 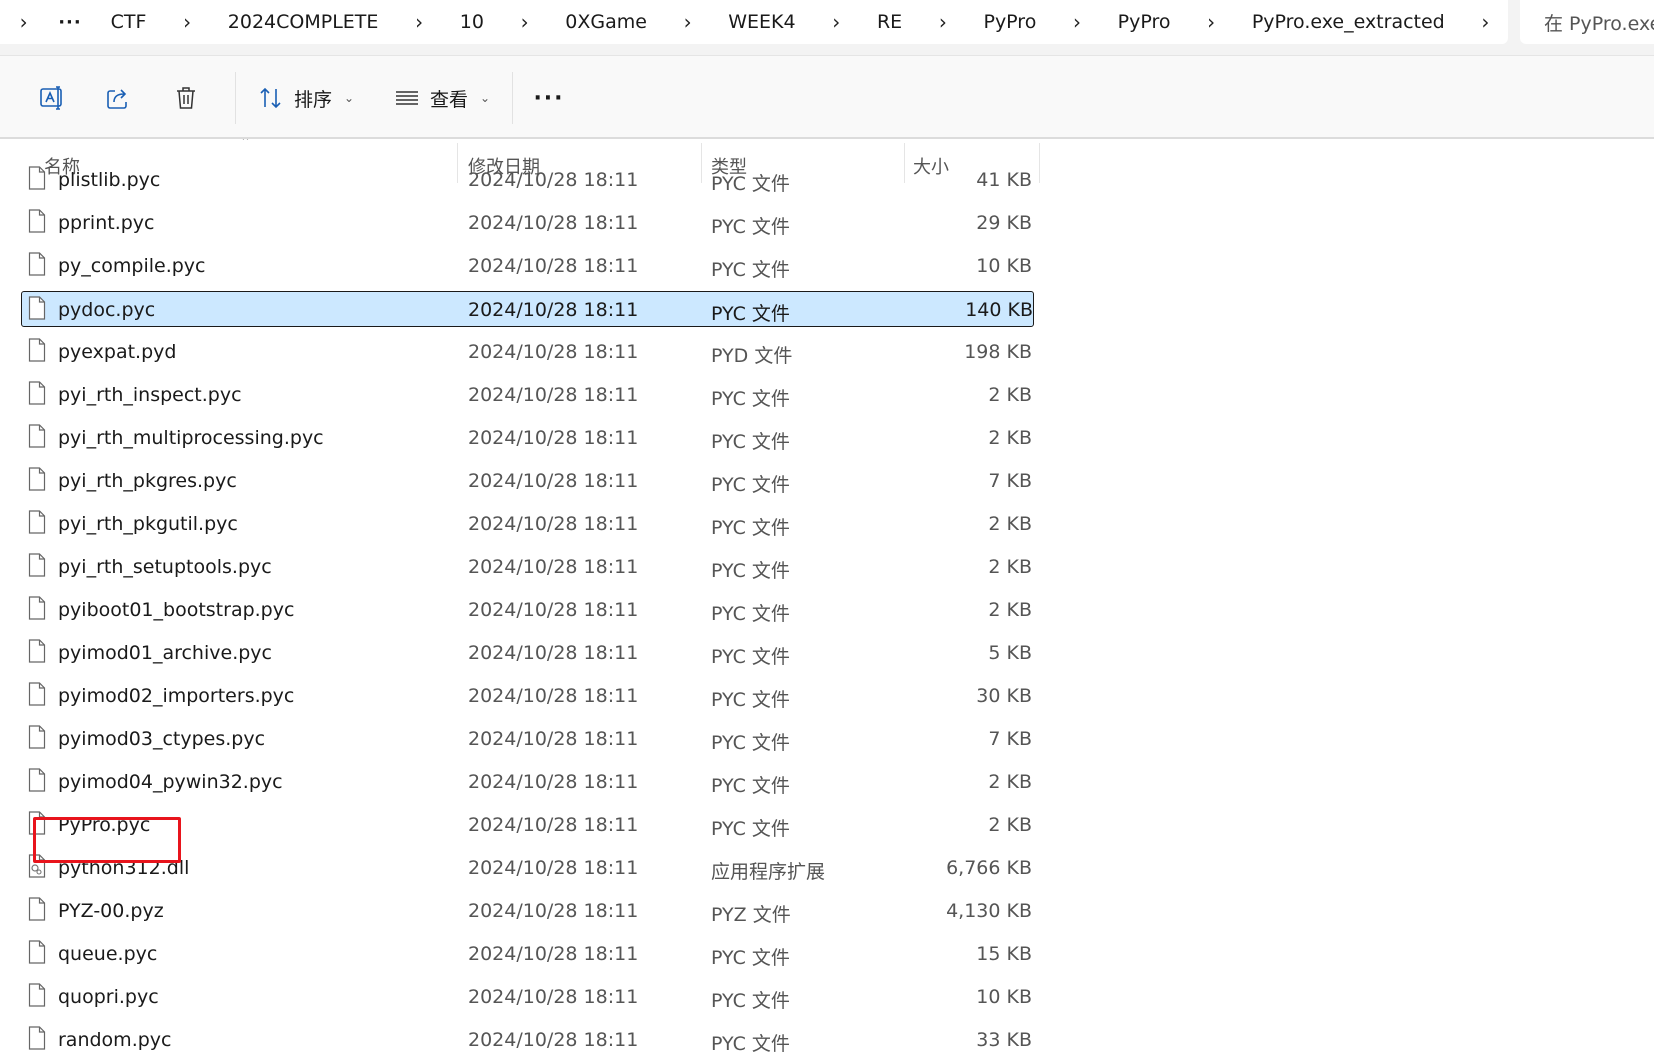 What do you see at coordinates (129, 22) in the screenshot?
I see `breadcrumb-item-ctf: CTF` at bounding box center [129, 22].